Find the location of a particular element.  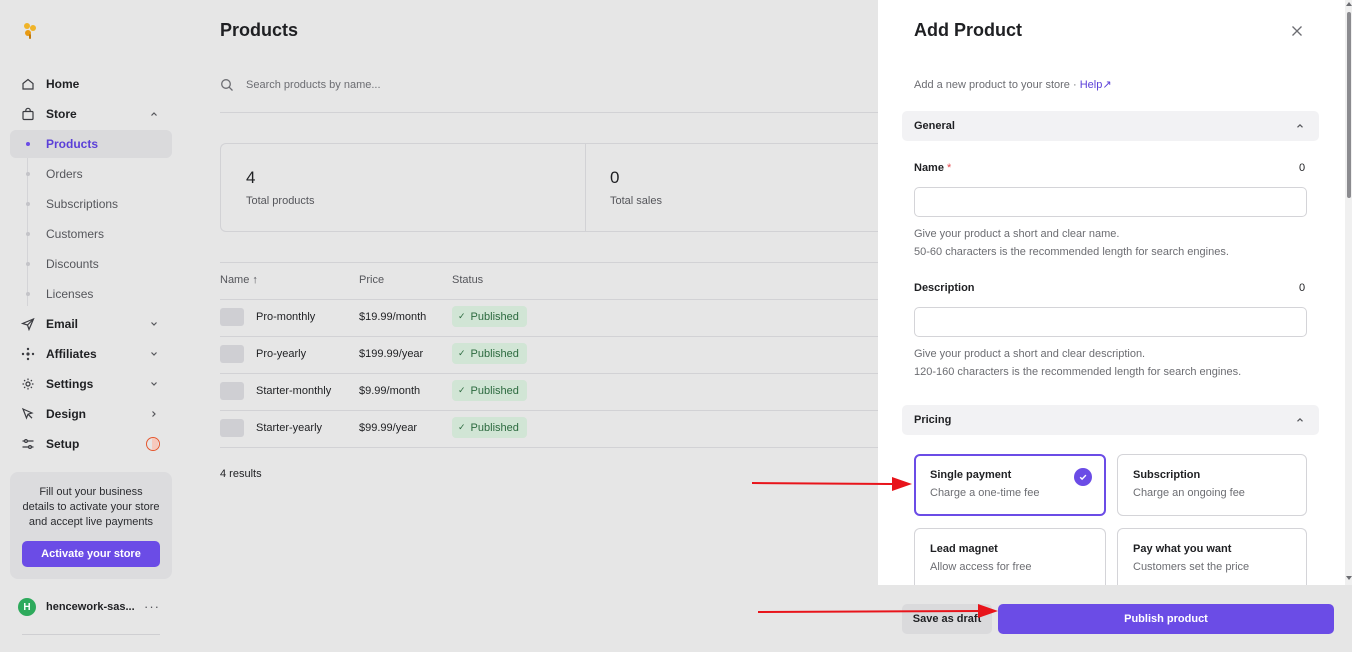

sidebar-item-label: Subscriptions is located at coordinates (82, 204).